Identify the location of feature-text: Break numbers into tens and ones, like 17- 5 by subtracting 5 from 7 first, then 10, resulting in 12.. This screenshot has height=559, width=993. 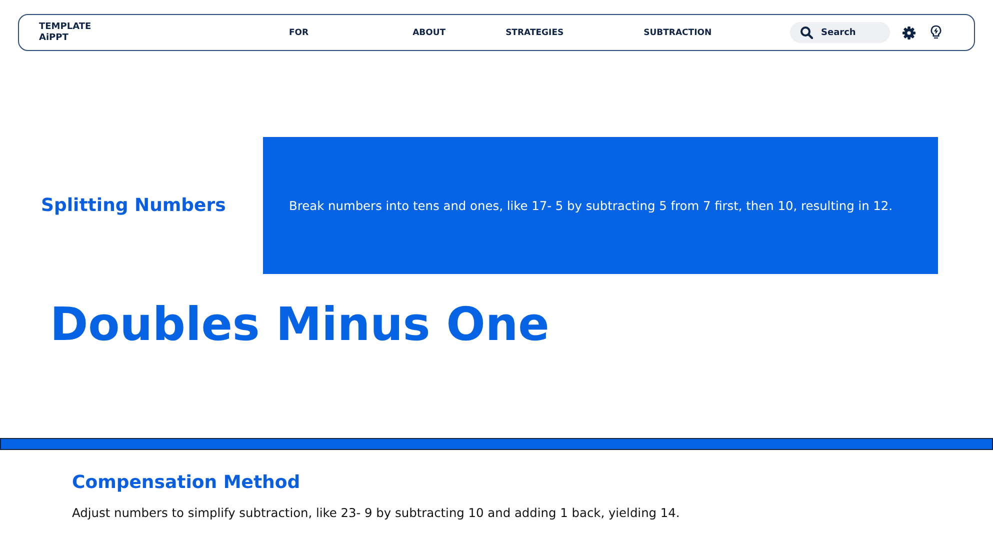
(591, 205).